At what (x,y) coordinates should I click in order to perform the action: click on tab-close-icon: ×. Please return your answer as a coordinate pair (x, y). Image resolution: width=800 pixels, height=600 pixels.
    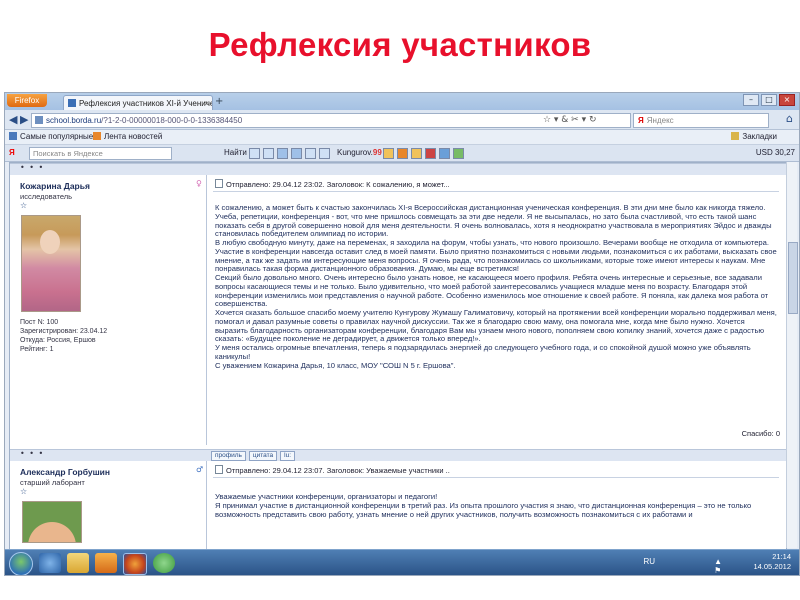
    Looking at the image, I should click on (206, 103).